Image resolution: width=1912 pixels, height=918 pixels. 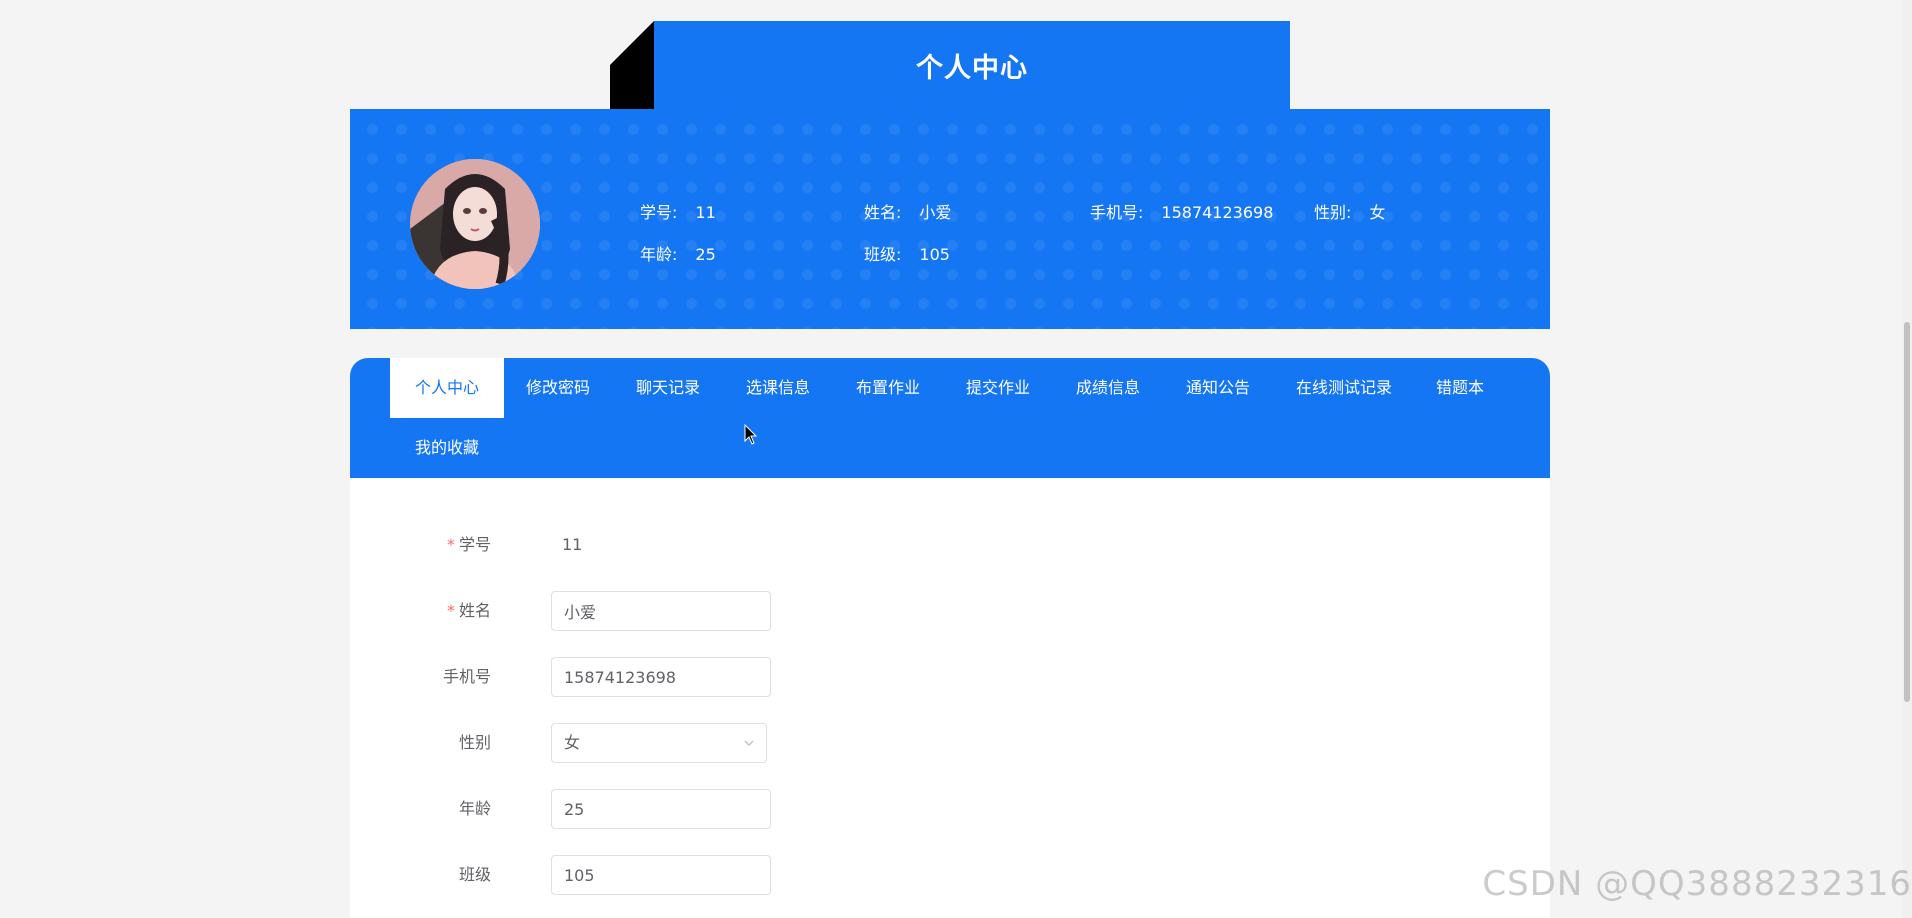 What do you see at coordinates (1344, 388) in the screenshot?
I see `tab-online-test-records: 在线测试记录` at bounding box center [1344, 388].